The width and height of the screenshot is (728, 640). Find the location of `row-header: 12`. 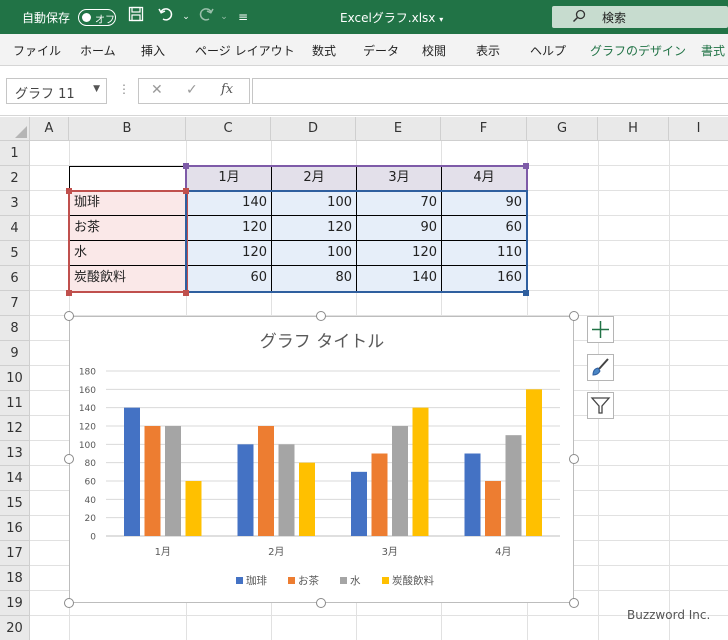

row-header: 12 is located at coordinates (15, 428).